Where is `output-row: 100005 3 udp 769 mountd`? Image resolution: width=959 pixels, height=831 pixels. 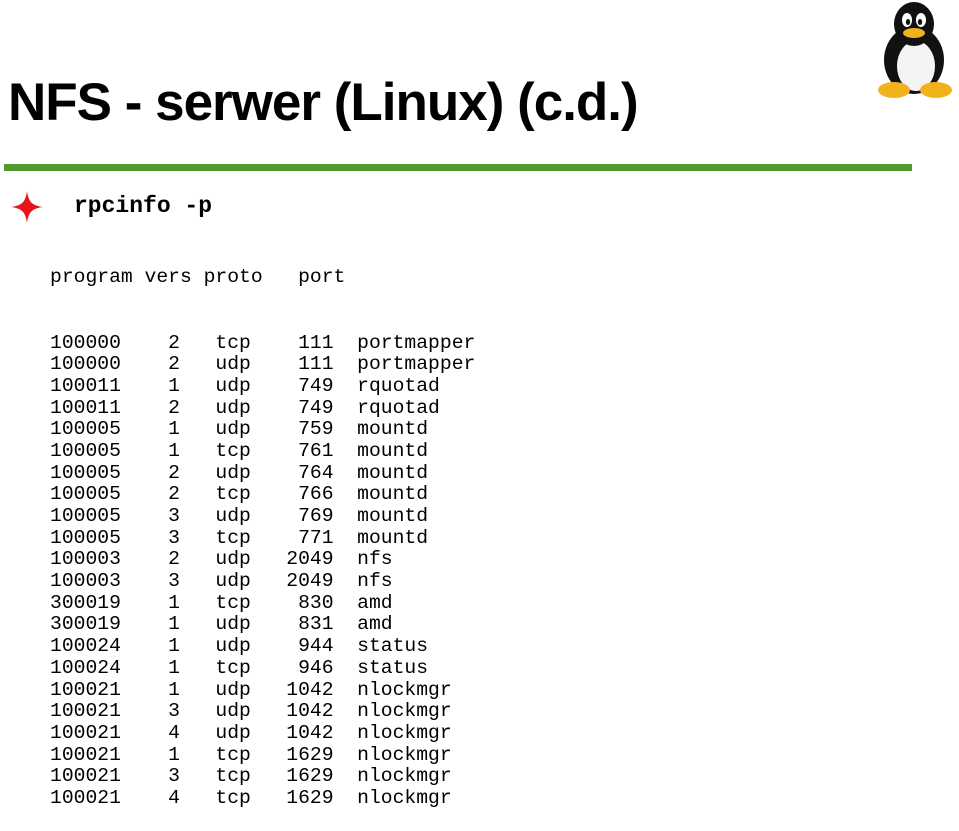
output-row: 100005 3 udp 769 mountd is located at coordinates (239, 516).